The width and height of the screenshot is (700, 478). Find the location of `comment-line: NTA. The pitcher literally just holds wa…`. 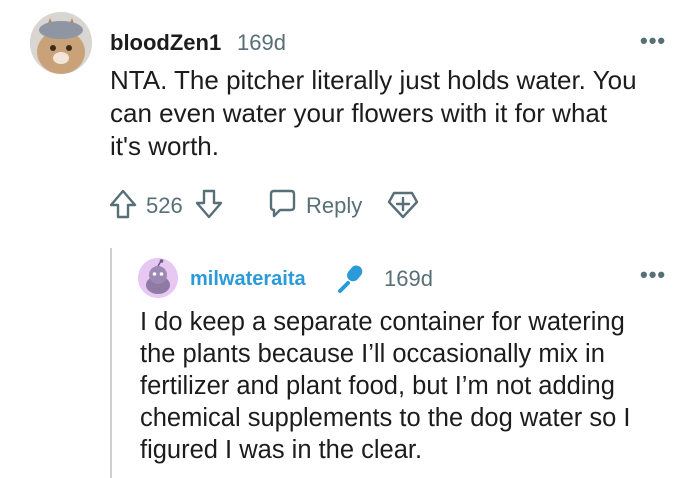

comment-line: NTA. The pitcher literally just holds wa… is located at coordinates (373, 80).